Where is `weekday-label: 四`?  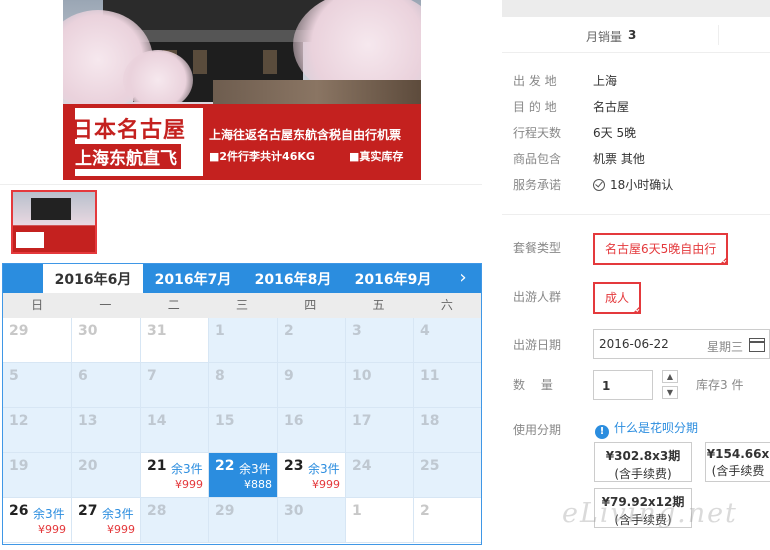
weekday-label: 四 is located at coordinates (310, 305).